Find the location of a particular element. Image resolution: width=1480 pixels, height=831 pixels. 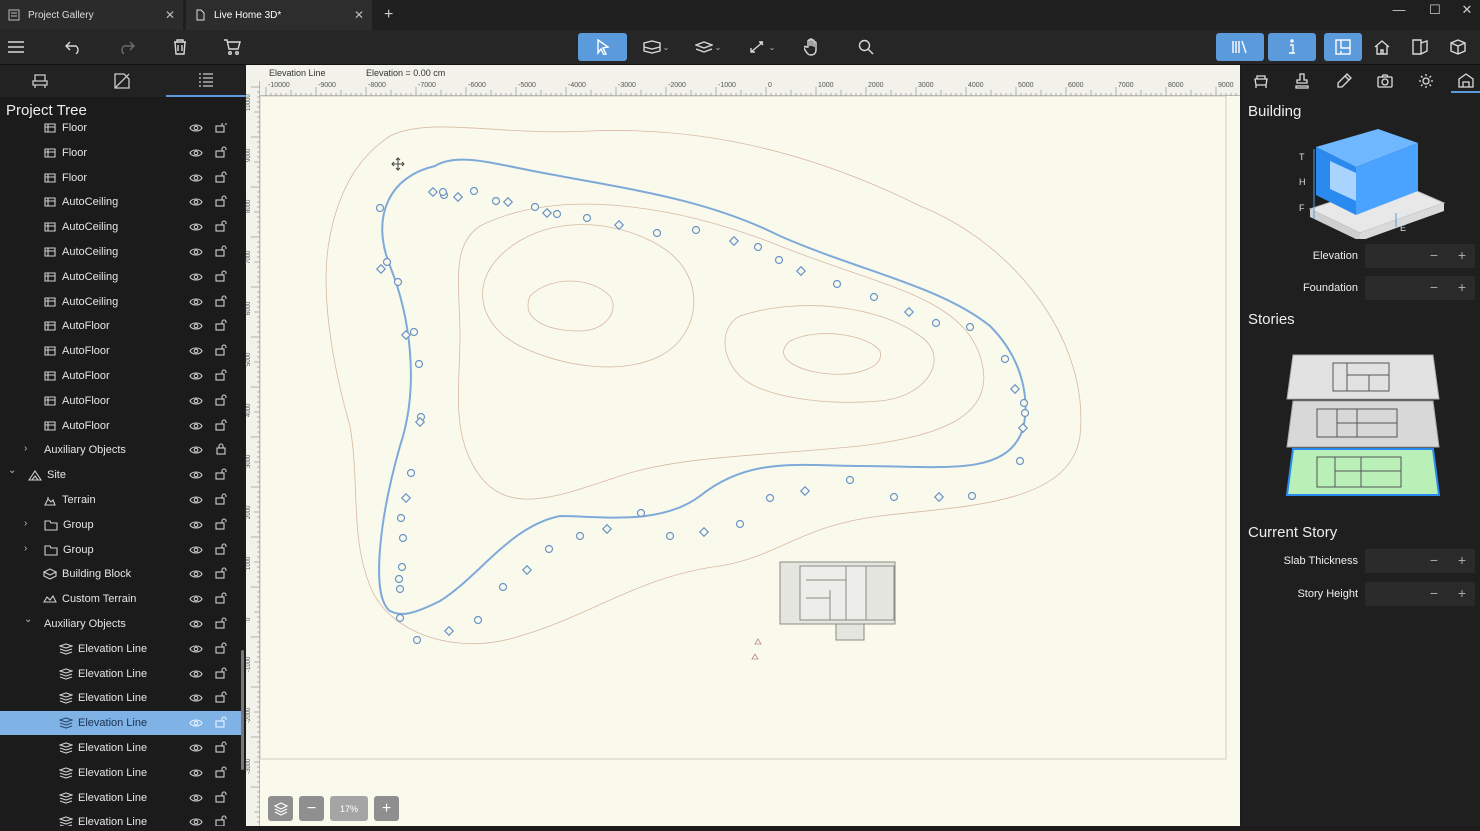

3d-box-icon is located at coordinates (1458, 47).